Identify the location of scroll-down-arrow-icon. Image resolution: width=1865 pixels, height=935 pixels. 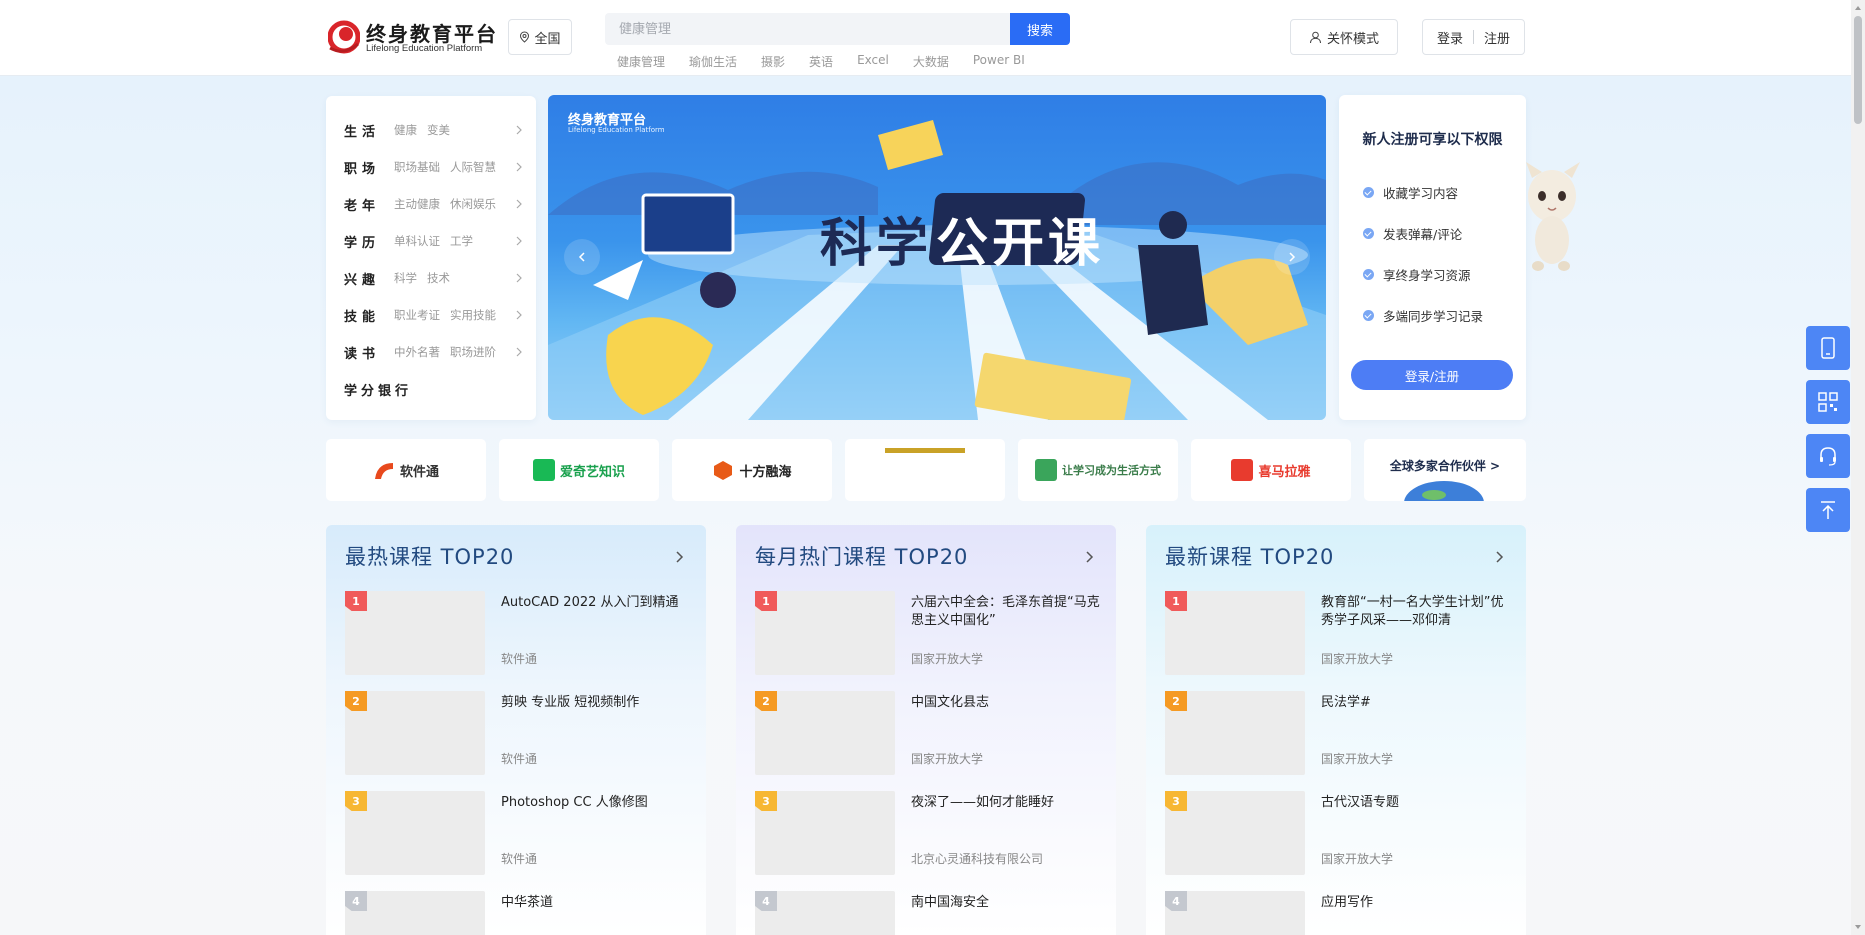
(1858, 927).